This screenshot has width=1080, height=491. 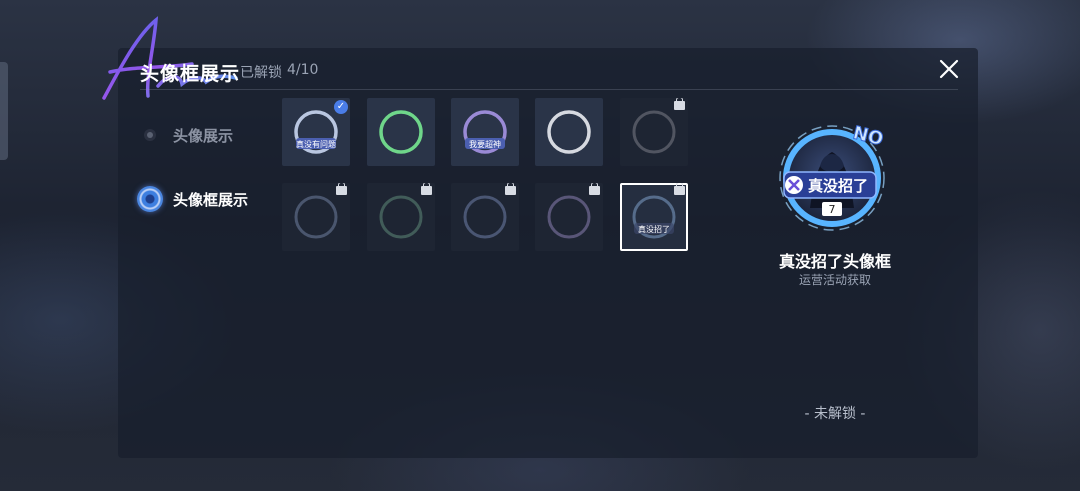 I want to click on preview-level: 7, so click(x=832, y=209).